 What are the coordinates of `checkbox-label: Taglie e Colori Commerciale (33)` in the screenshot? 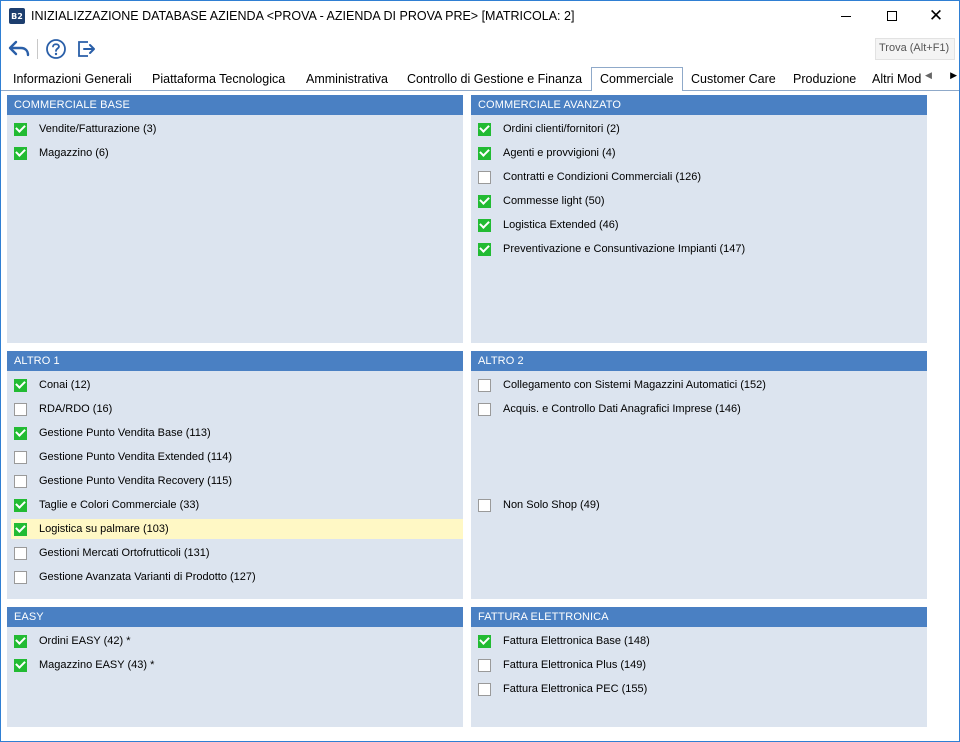 It's located at (119, 505).